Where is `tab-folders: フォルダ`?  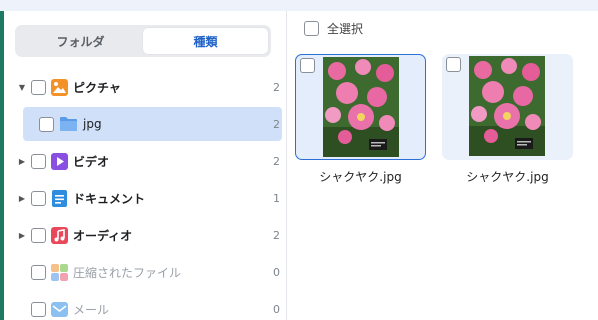 tab-folders: フォルダ is located at coordinates (80, 41).